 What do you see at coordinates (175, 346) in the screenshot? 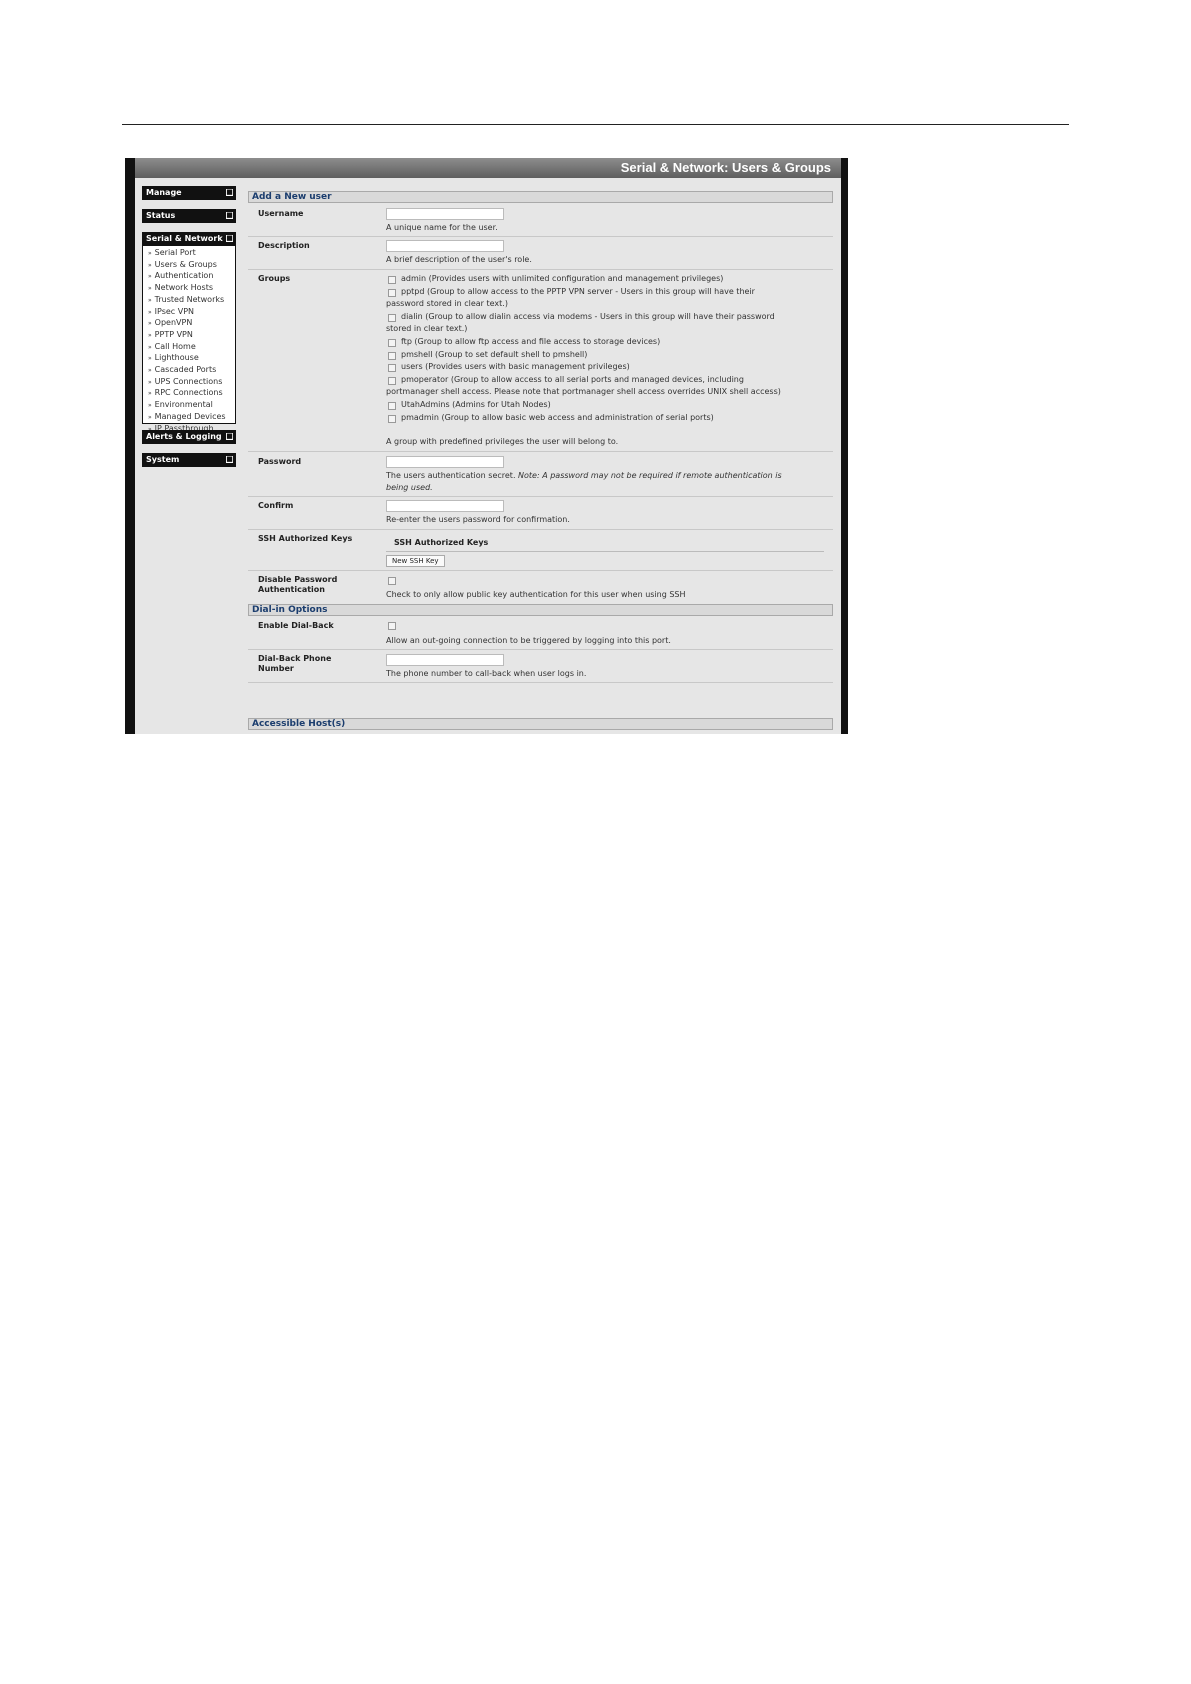
I see `nav-item-label: Call Home` at bounding box center [175, 346].